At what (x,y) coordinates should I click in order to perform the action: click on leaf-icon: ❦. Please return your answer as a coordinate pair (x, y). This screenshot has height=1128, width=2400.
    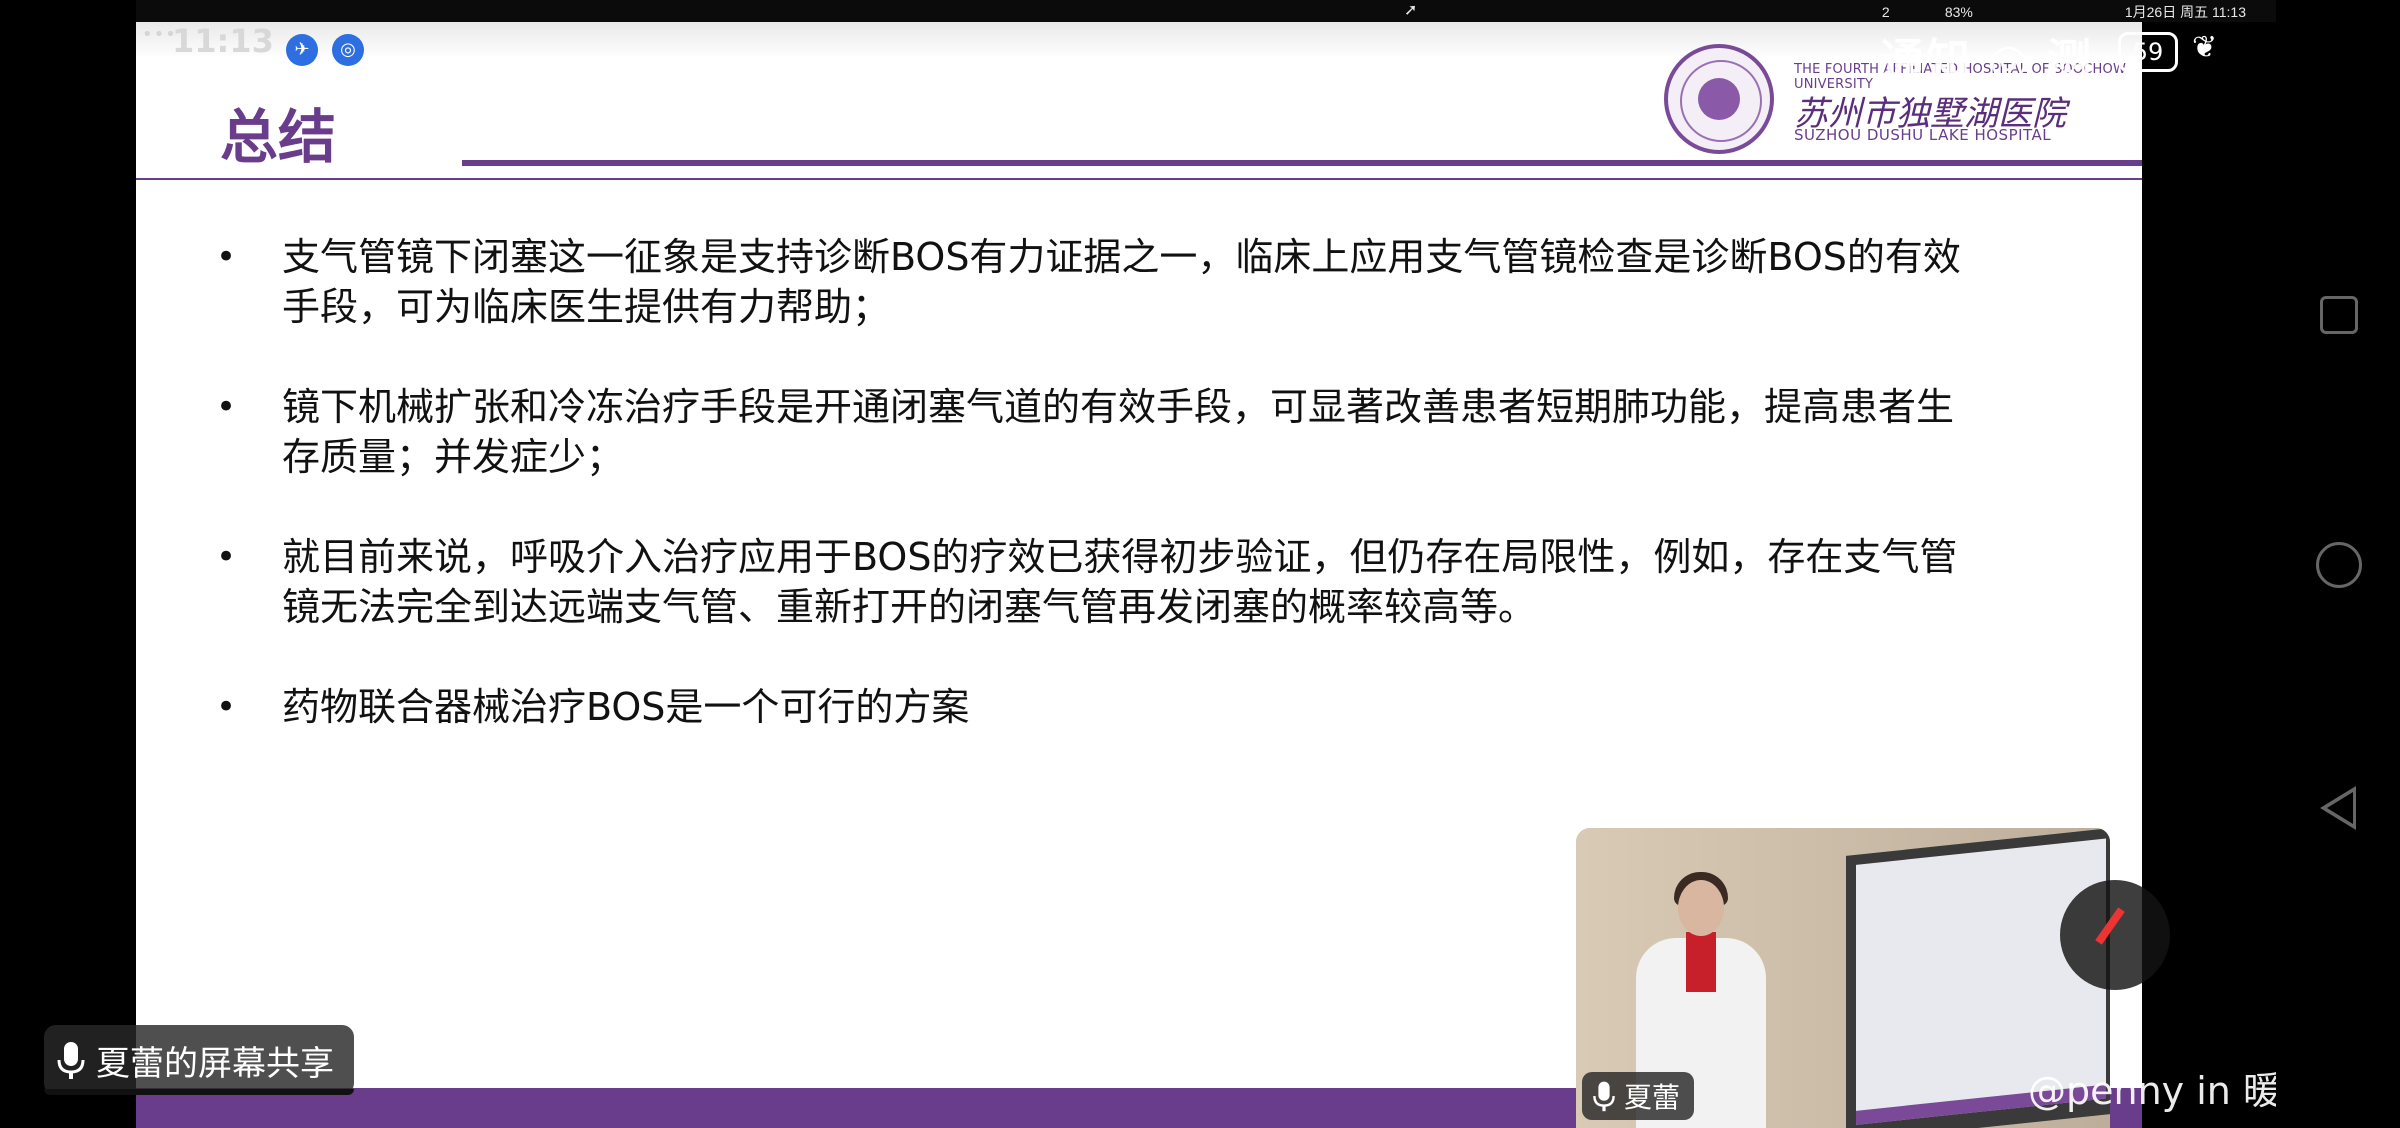
    Looking at the image, I should click on (2205, 47).